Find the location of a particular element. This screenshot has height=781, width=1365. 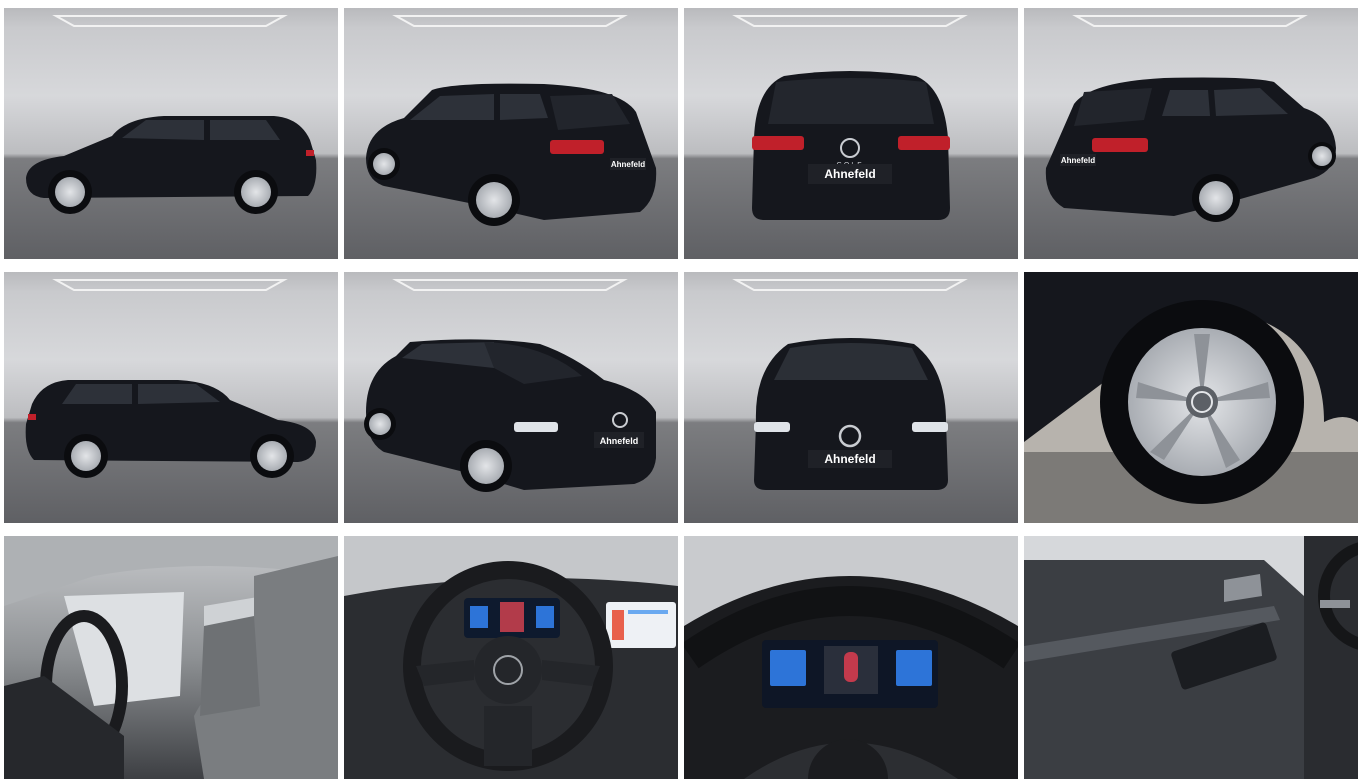

car-rear-view: GOLF Ahnefeld is located at coordinates (851, 133).